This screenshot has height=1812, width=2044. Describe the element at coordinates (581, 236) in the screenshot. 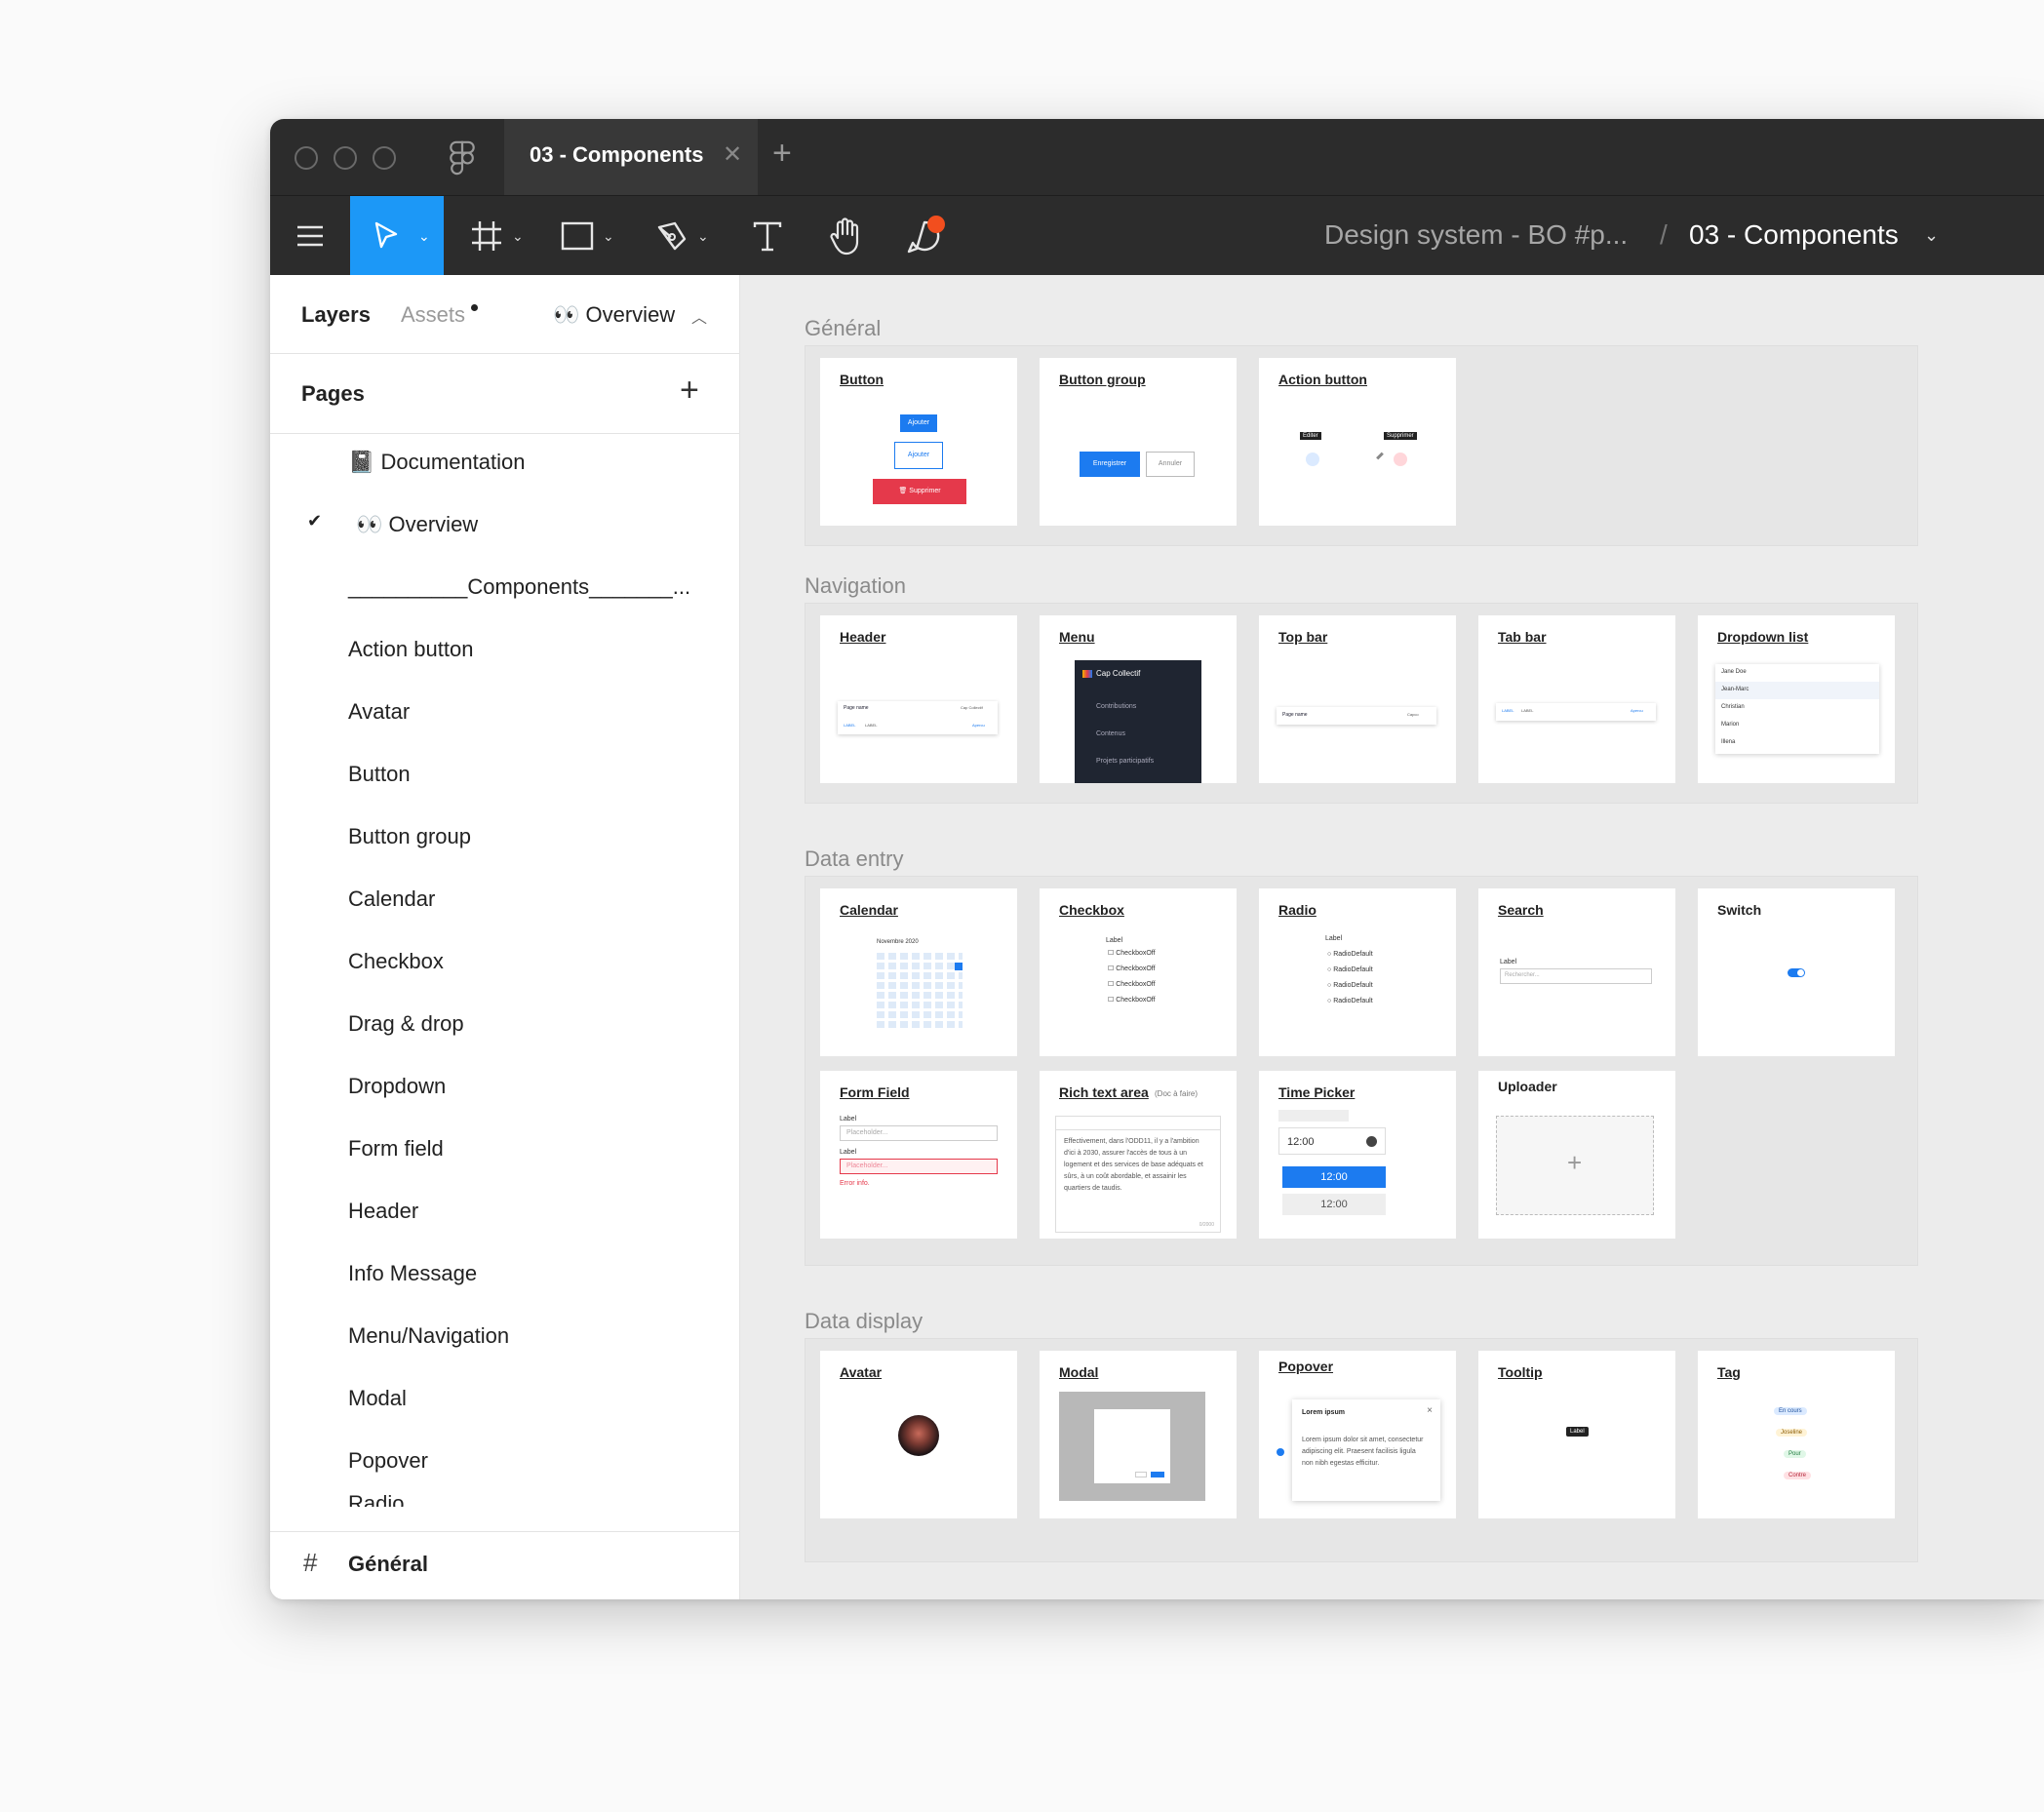

I see `shape-tool-button: ⌄` at that location.